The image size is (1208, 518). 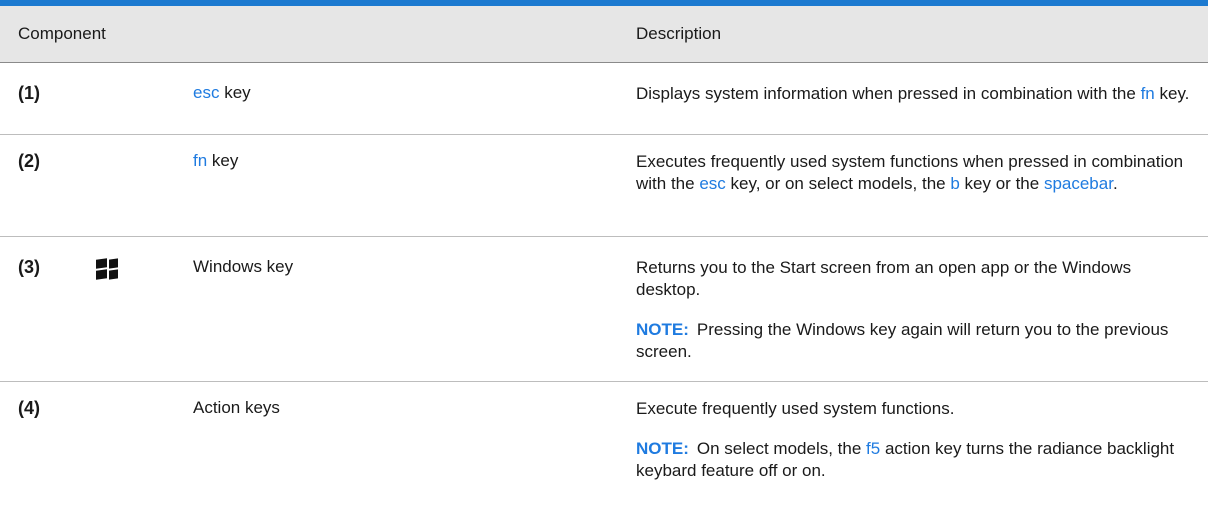 I want to click on note-text: On select models, the, so click(x=781, y=448).